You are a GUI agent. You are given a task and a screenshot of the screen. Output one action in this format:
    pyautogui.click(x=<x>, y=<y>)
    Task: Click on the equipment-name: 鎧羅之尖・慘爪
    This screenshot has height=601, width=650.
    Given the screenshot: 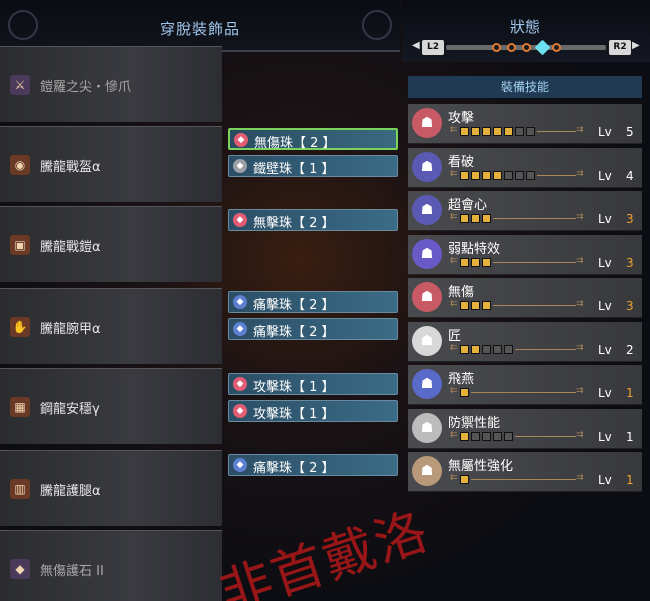 What is the action you would take?
    pyautogui.click(x=86, y=87)
    